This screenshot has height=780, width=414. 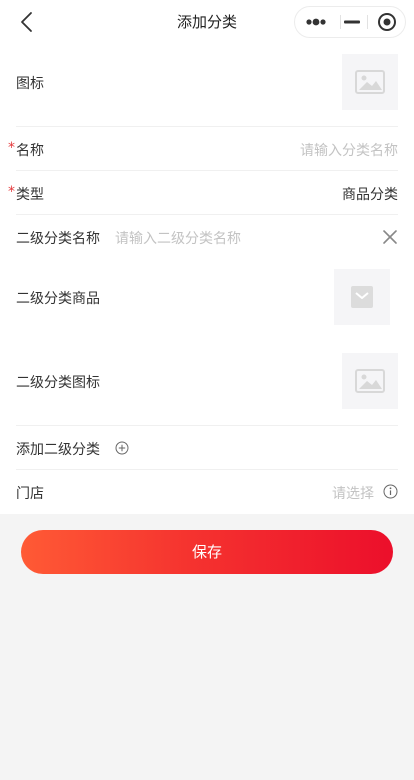 I want to click on add-sub-label: 添加二级分类, so click(x=58, y=450).